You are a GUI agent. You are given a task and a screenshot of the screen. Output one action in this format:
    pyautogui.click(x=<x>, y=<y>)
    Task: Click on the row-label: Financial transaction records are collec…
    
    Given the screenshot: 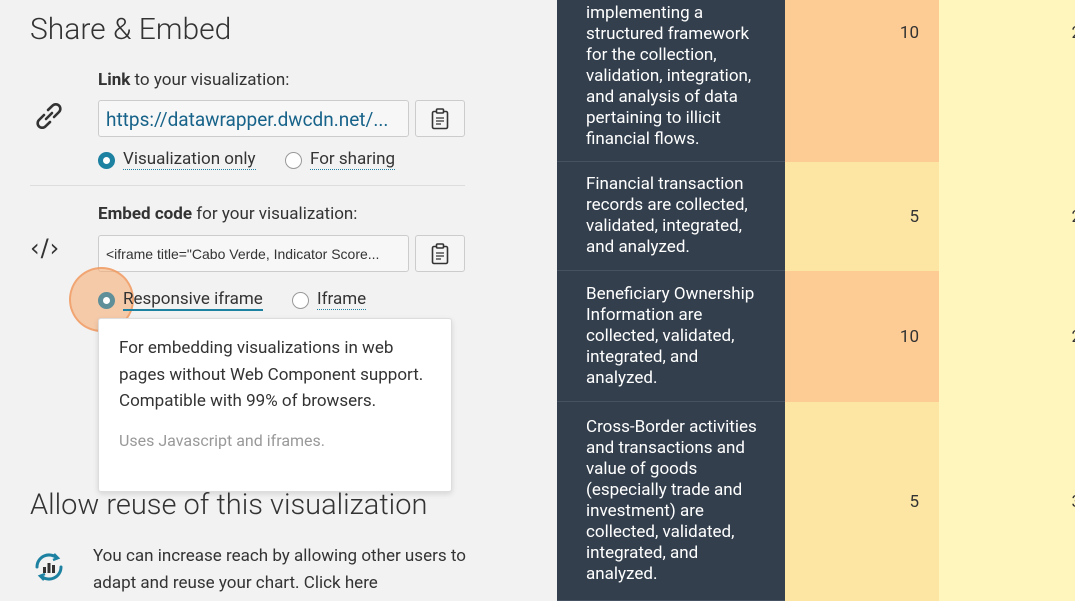 What is the action you would take?
    pyautogui.click(x=671, y=216)
    